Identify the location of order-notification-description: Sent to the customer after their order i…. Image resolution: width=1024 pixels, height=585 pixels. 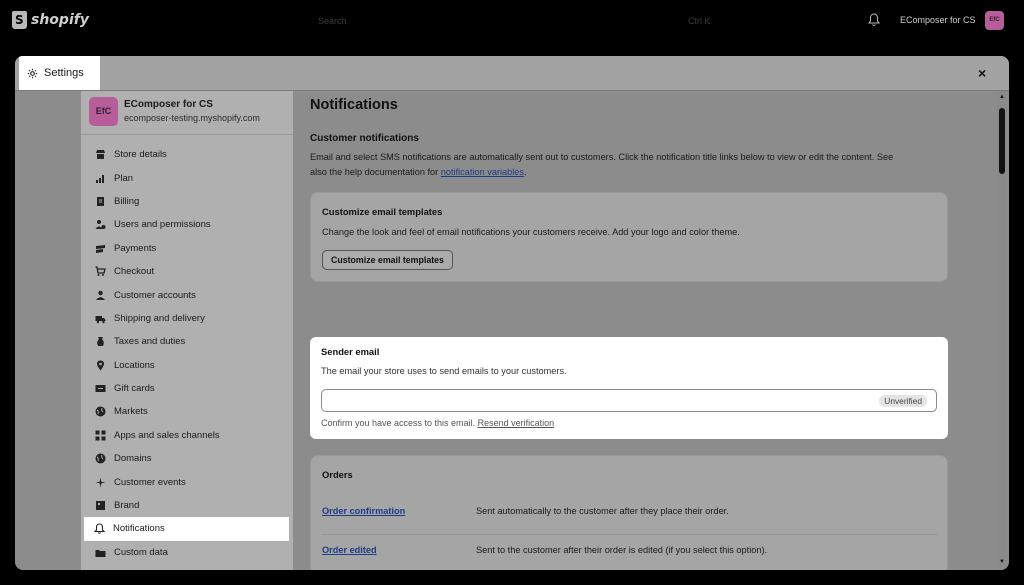
(622, 550).